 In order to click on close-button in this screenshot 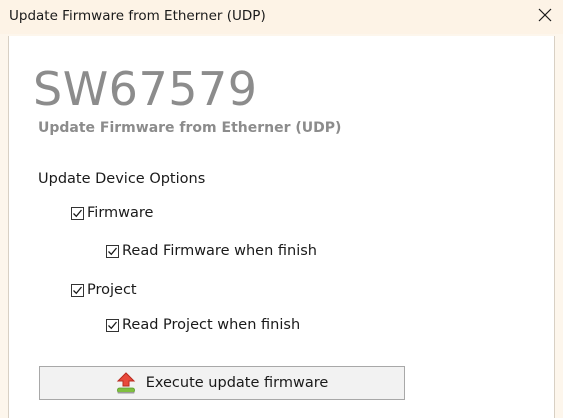, I will do `click(545, 17)`.